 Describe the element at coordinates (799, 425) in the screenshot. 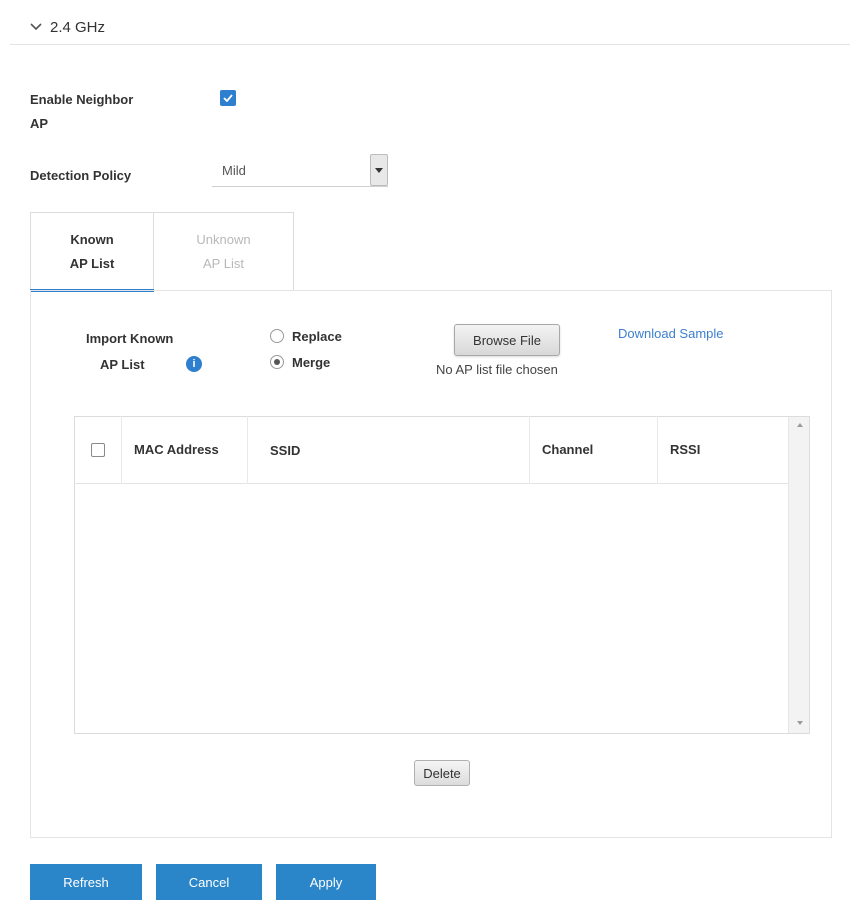

I see `scroll-up-arrow-icon` at that location.